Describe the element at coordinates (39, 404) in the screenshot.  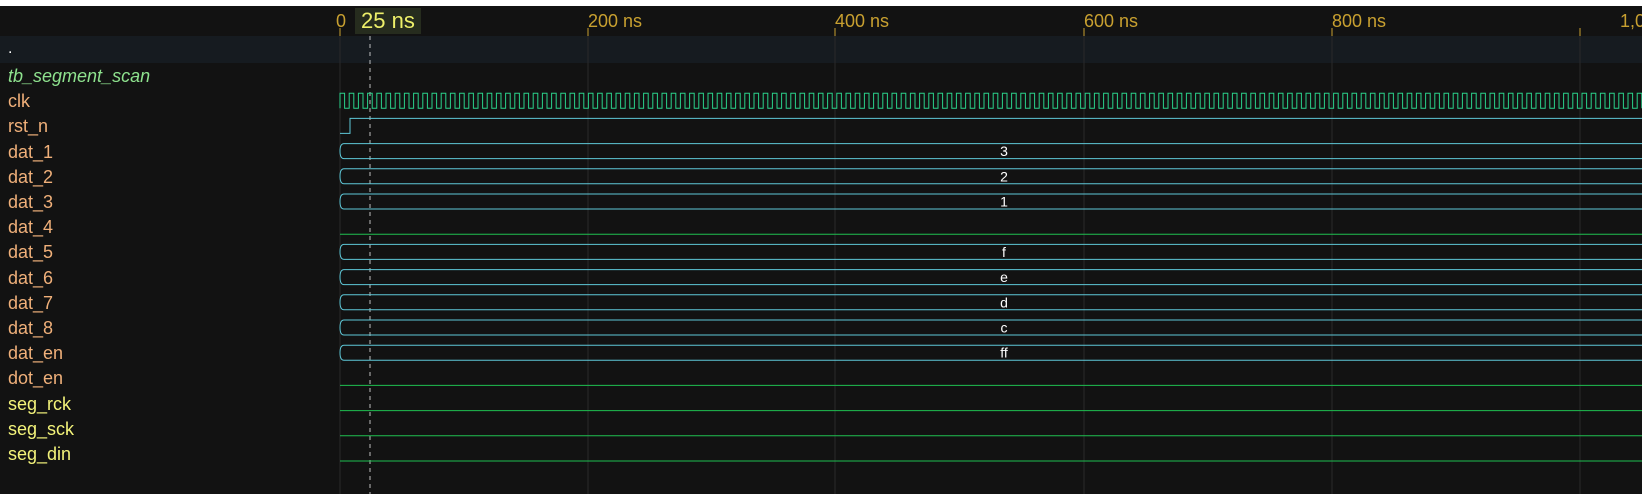
I see `signal-name-seg_rck: seg_rck` at that location.